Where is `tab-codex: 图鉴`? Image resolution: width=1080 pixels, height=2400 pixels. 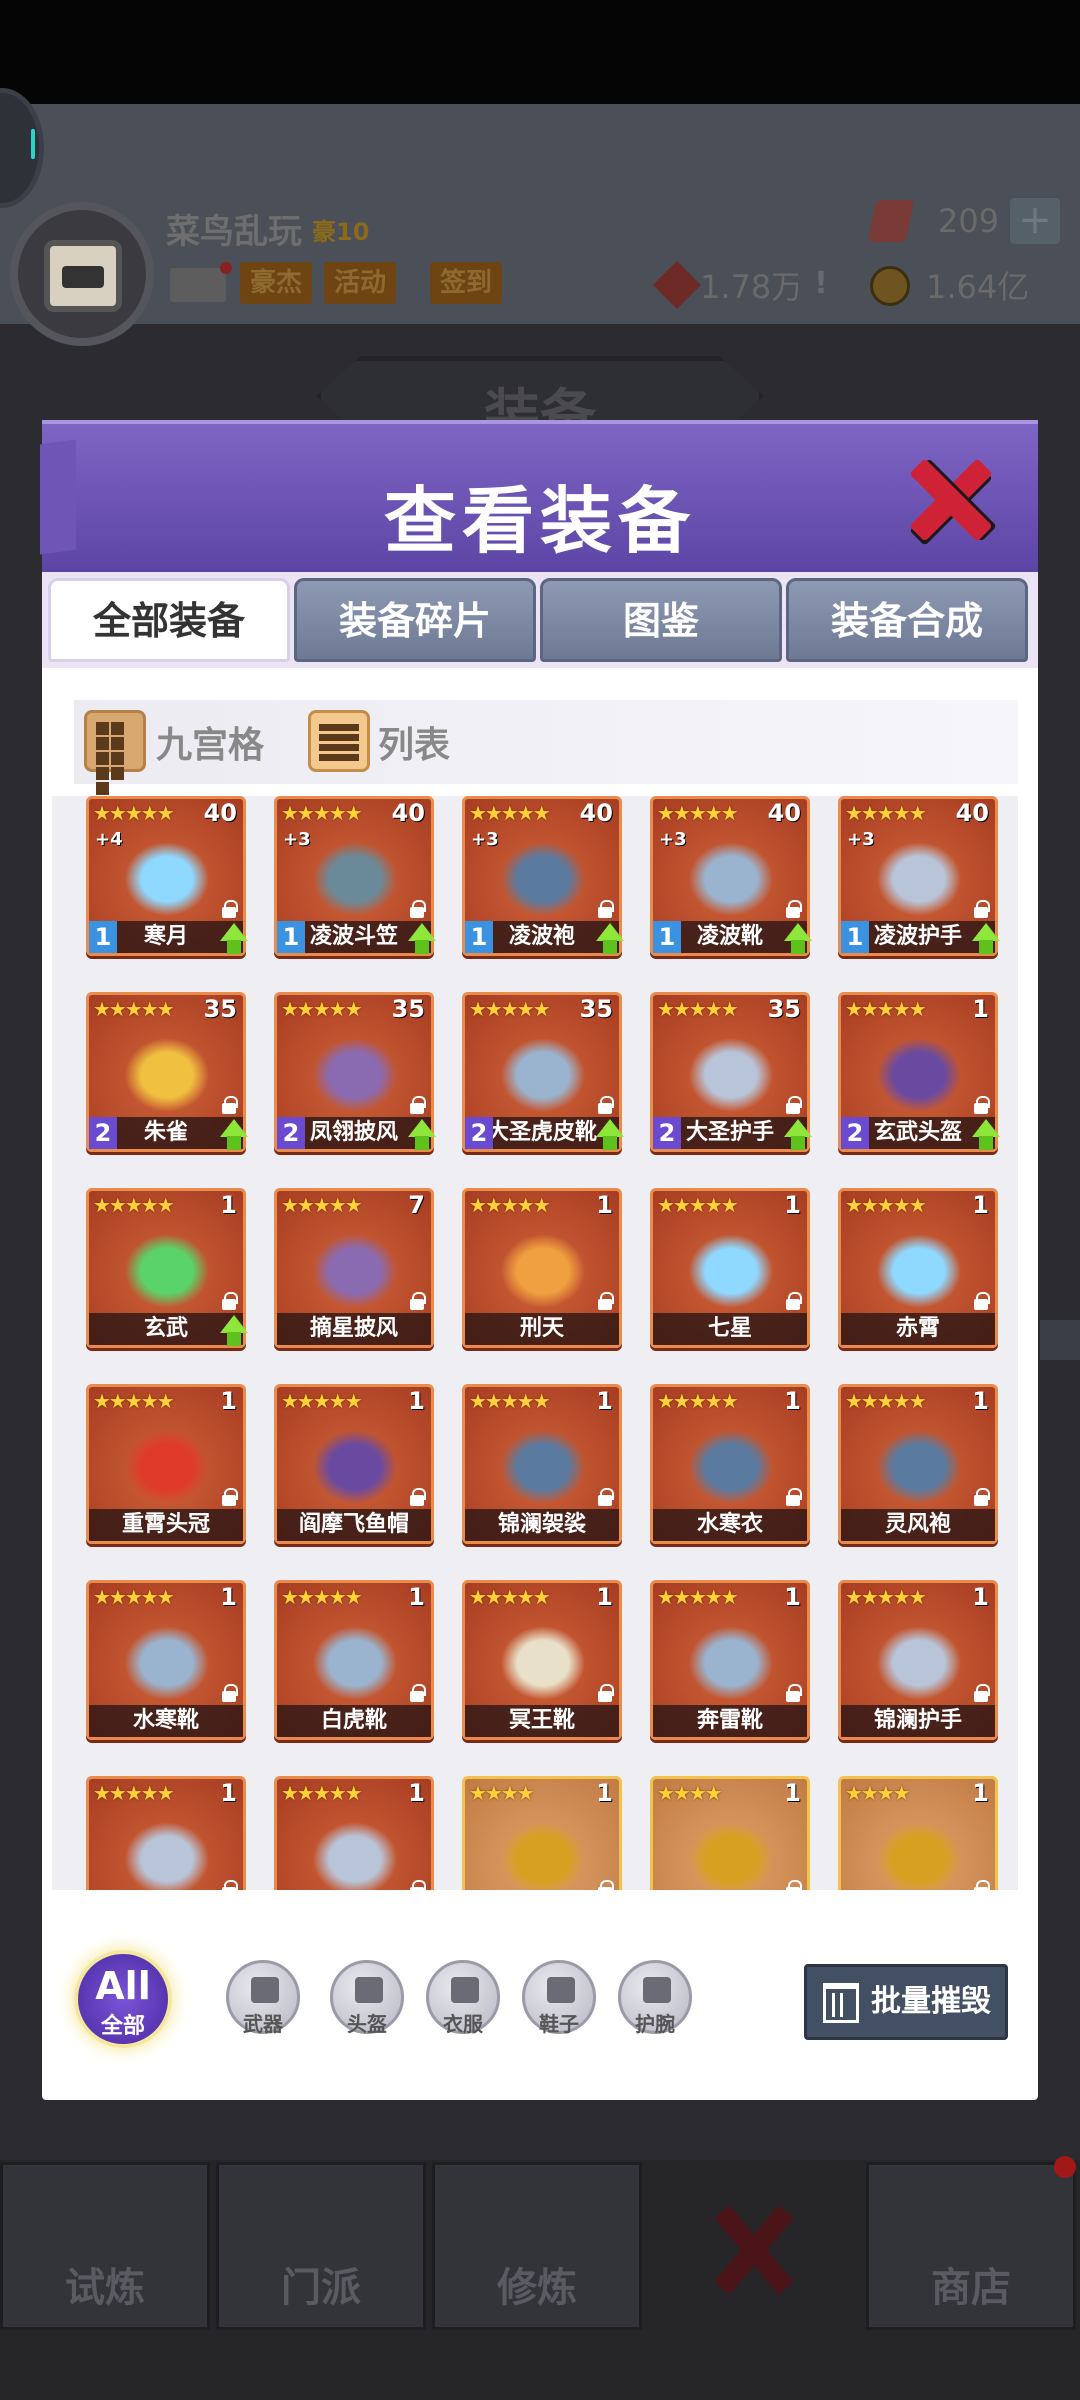
tab-codex: 图鉴 is located at coordinates (661, 620).